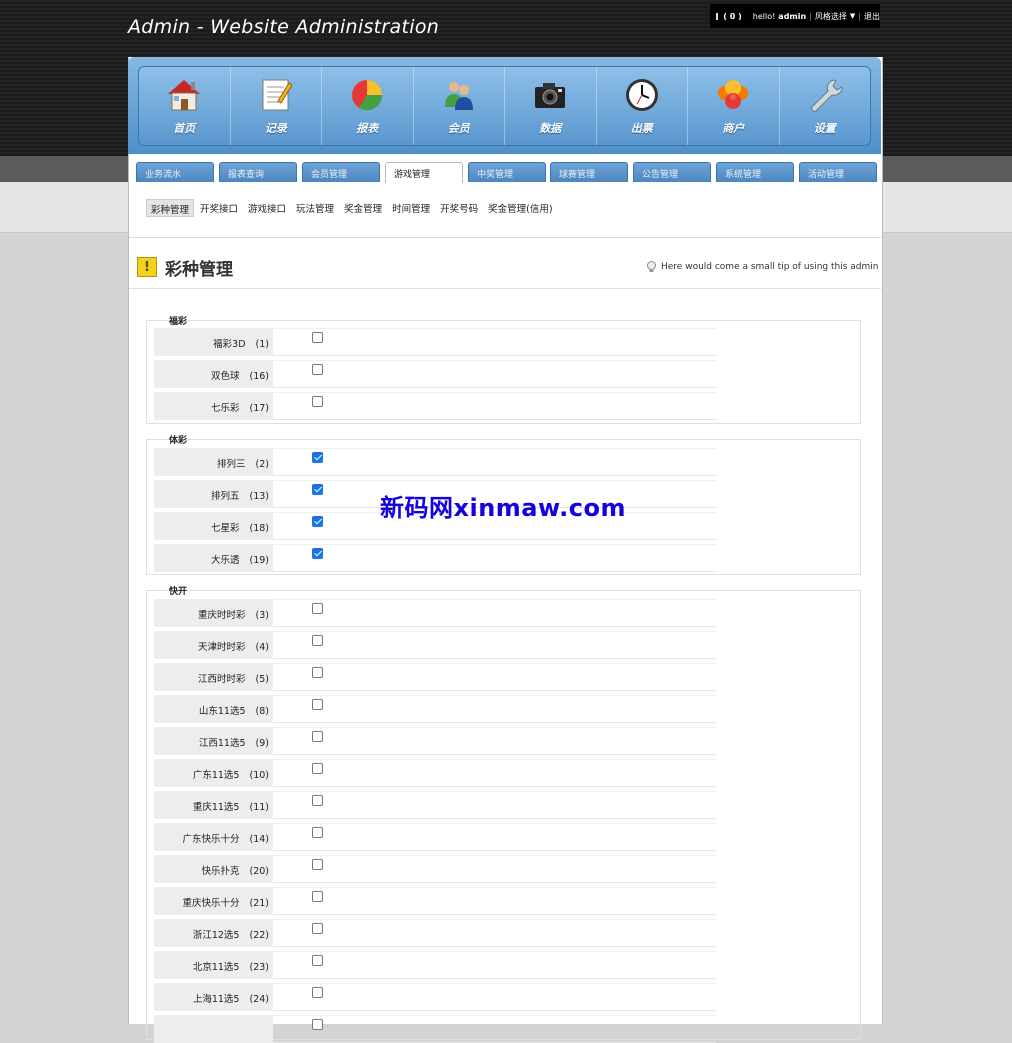 The width and height of the screenshot is (1012, 1043). What do you see at coordinates (229, 344) in the screenshot?
I see `lottery-name: 福彩3D` at bounding box center [229, 344].